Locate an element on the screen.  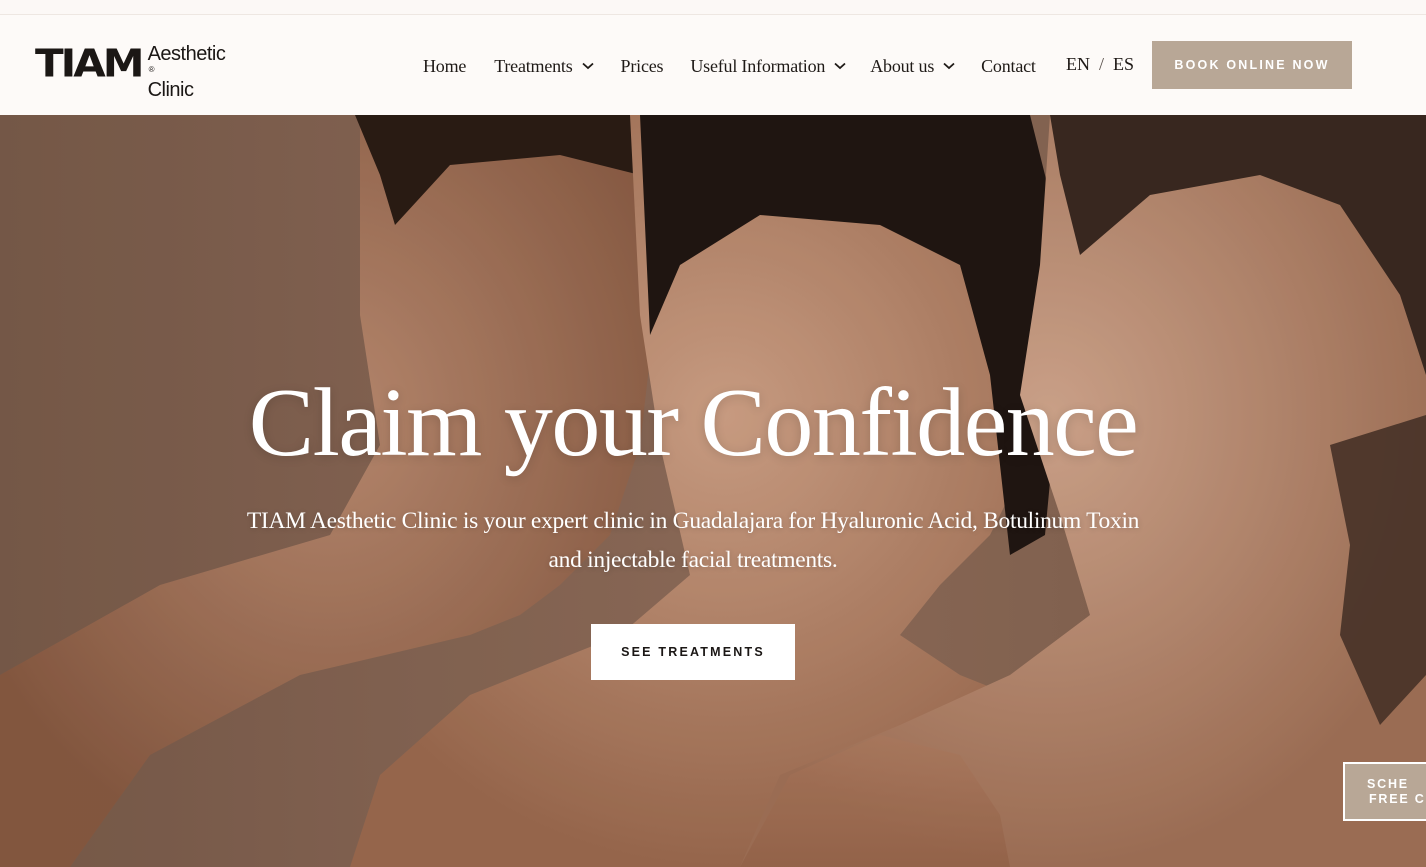
nav-item-label: Treatments is located at coordinates (533, 65).